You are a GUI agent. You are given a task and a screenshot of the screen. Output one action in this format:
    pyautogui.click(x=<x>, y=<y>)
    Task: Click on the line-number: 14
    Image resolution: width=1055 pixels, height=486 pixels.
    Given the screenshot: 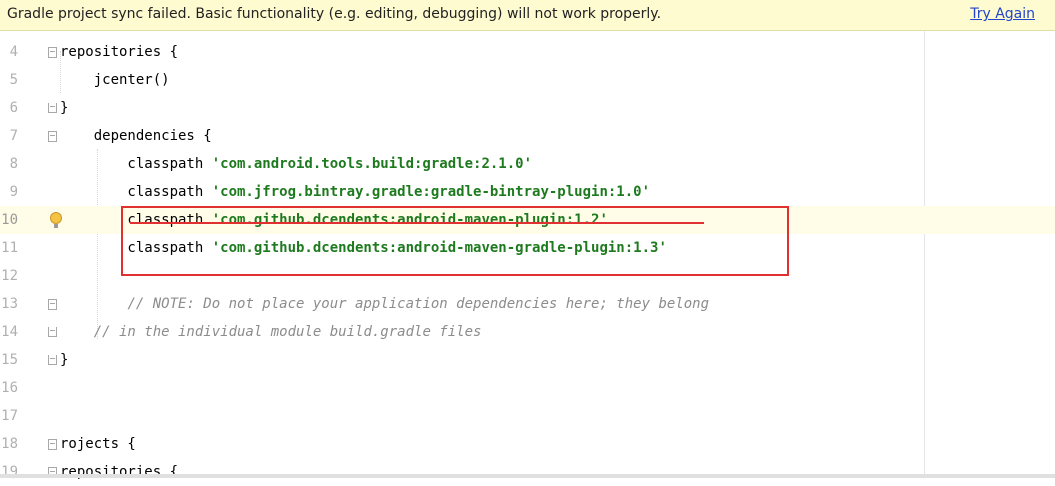 What is the action you would take?
    pyautogui.click(x=9, y=332)
    